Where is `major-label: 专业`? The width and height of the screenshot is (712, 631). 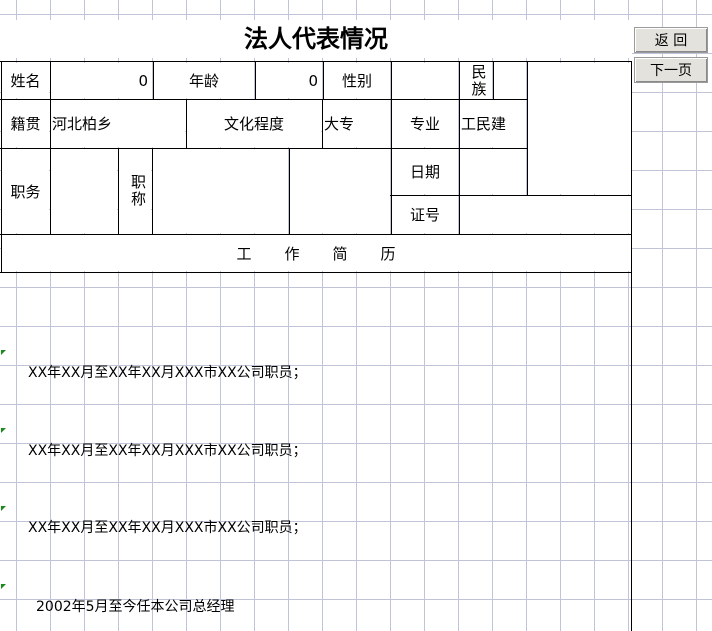 major-label: 专业 is located at coordinates (425, 123).